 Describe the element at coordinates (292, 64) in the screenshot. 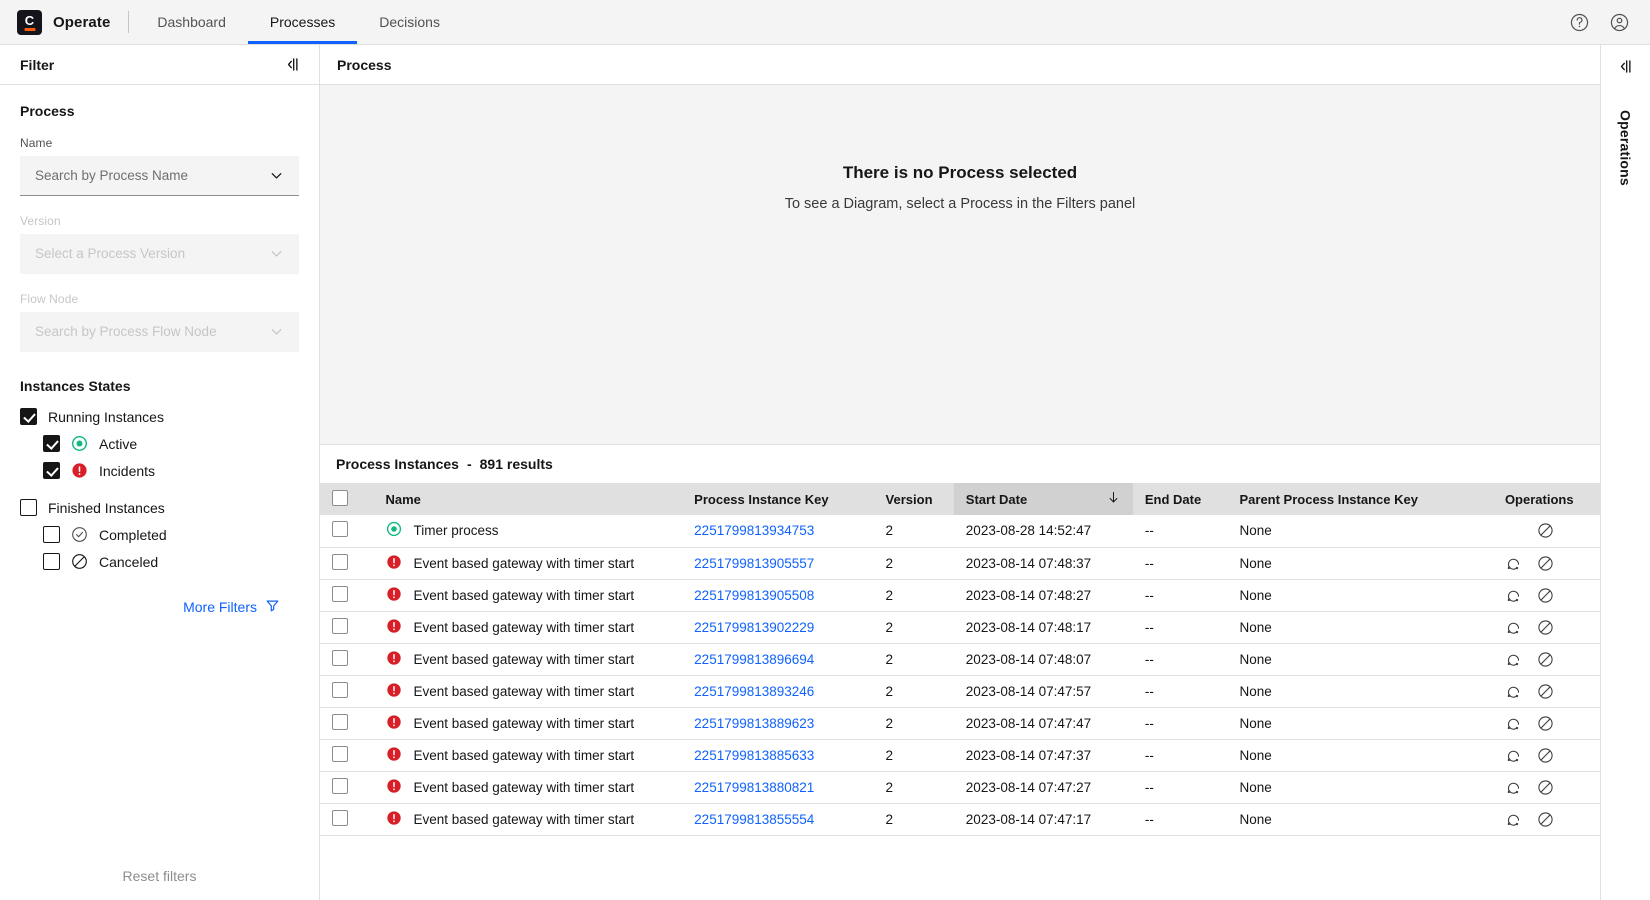

I see `collapse-panel-icon` at that location.